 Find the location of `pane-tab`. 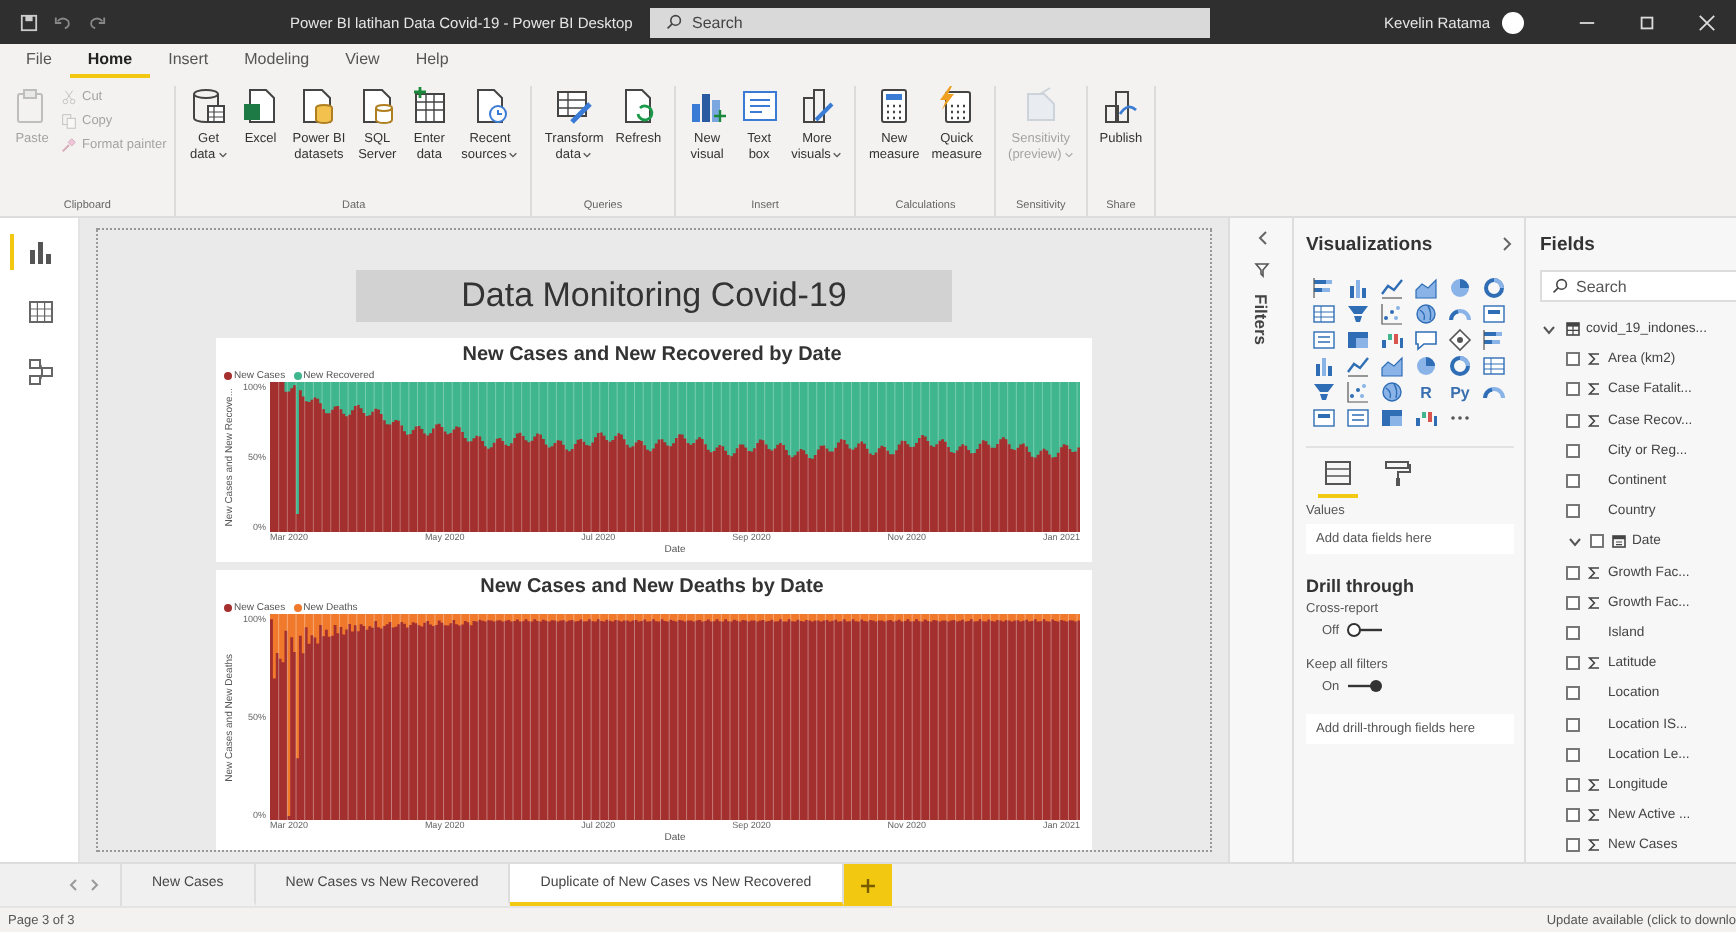

pane-tab is located at coordinates (1338, 477).